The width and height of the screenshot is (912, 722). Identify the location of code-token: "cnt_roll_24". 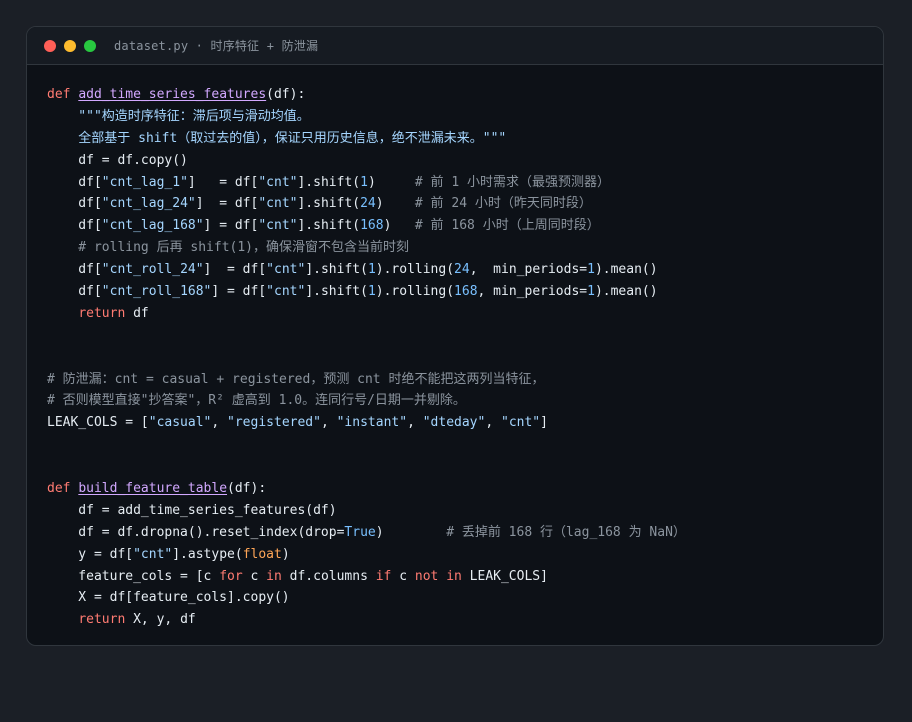
(152, 270).